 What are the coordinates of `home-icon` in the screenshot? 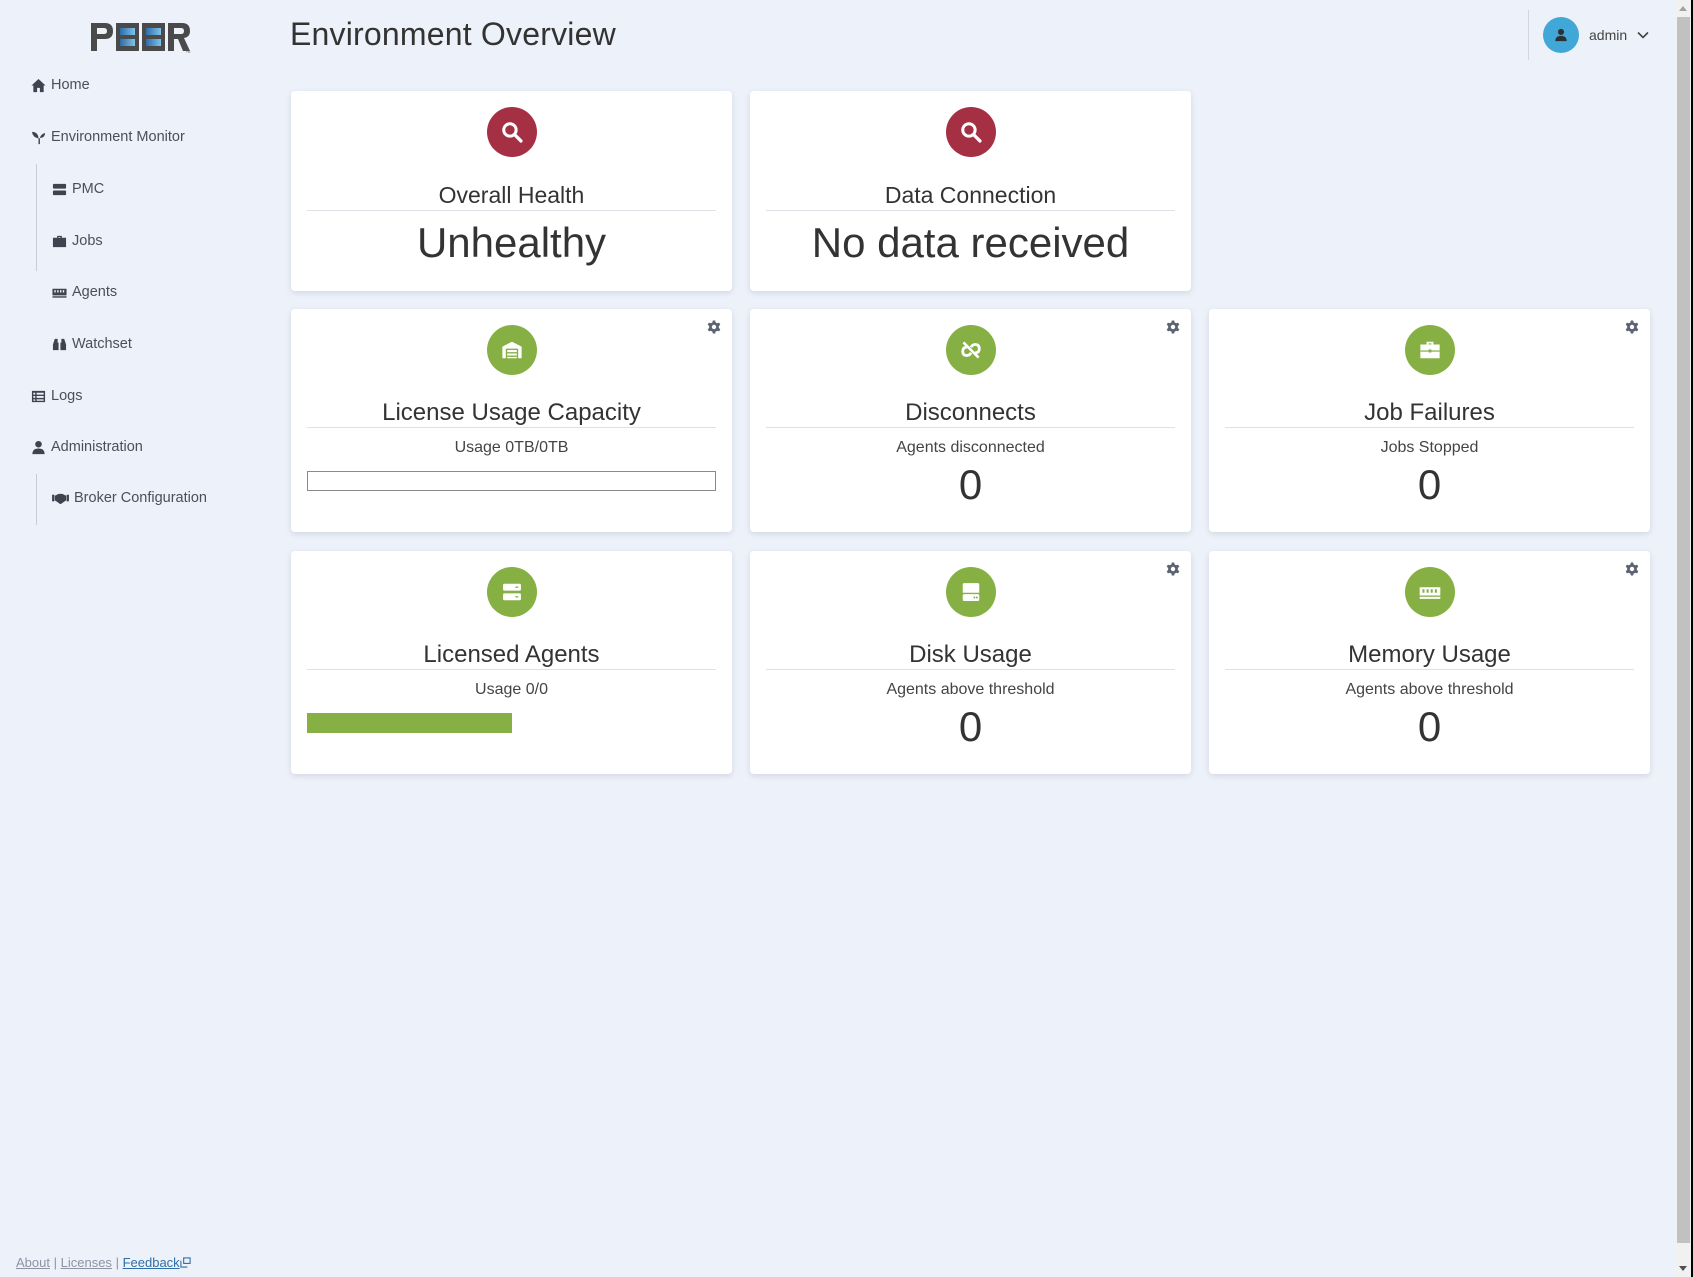 It's located at (38, 85).